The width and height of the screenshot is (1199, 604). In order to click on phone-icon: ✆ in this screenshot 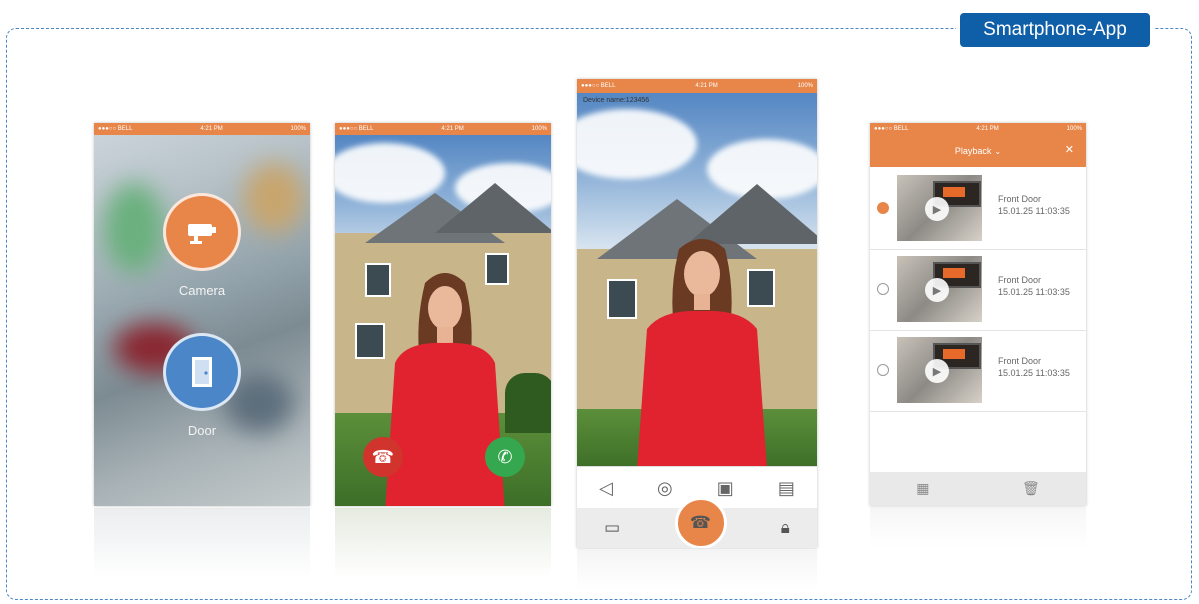, I will do `click(505, 457)`.